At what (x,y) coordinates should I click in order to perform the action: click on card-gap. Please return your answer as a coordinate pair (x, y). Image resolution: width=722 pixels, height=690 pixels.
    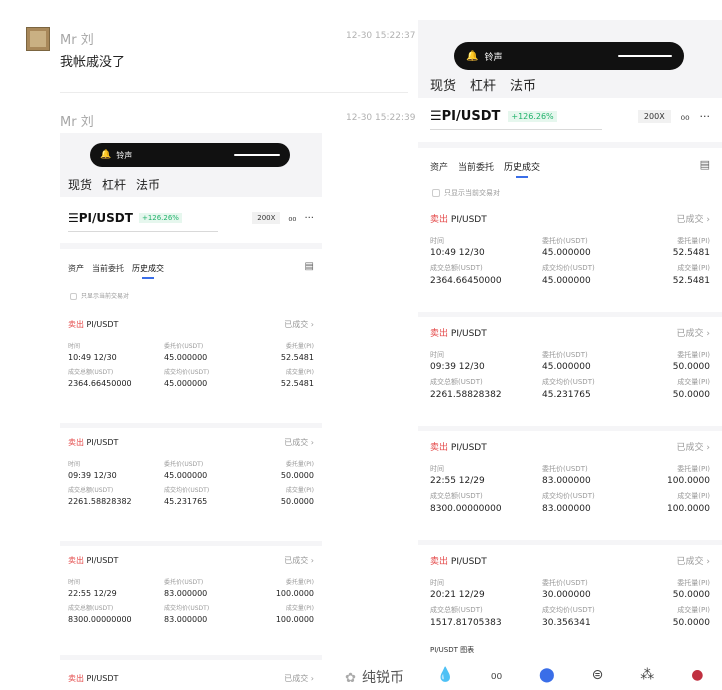
    Looking at the image, I should click on (570, 314).